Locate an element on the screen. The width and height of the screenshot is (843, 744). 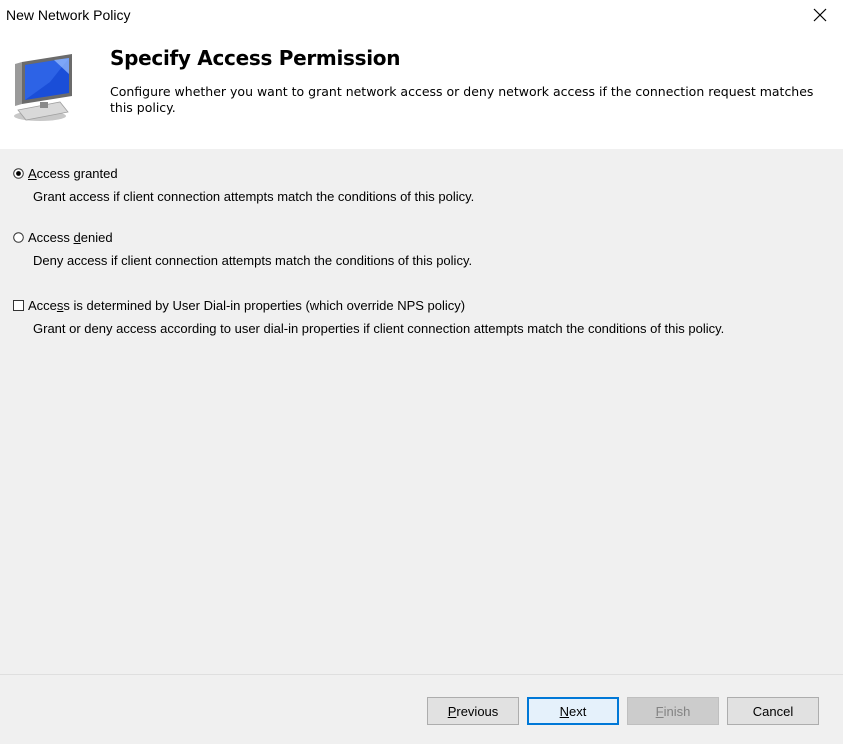
close-button is located at coordinates (820, 15).